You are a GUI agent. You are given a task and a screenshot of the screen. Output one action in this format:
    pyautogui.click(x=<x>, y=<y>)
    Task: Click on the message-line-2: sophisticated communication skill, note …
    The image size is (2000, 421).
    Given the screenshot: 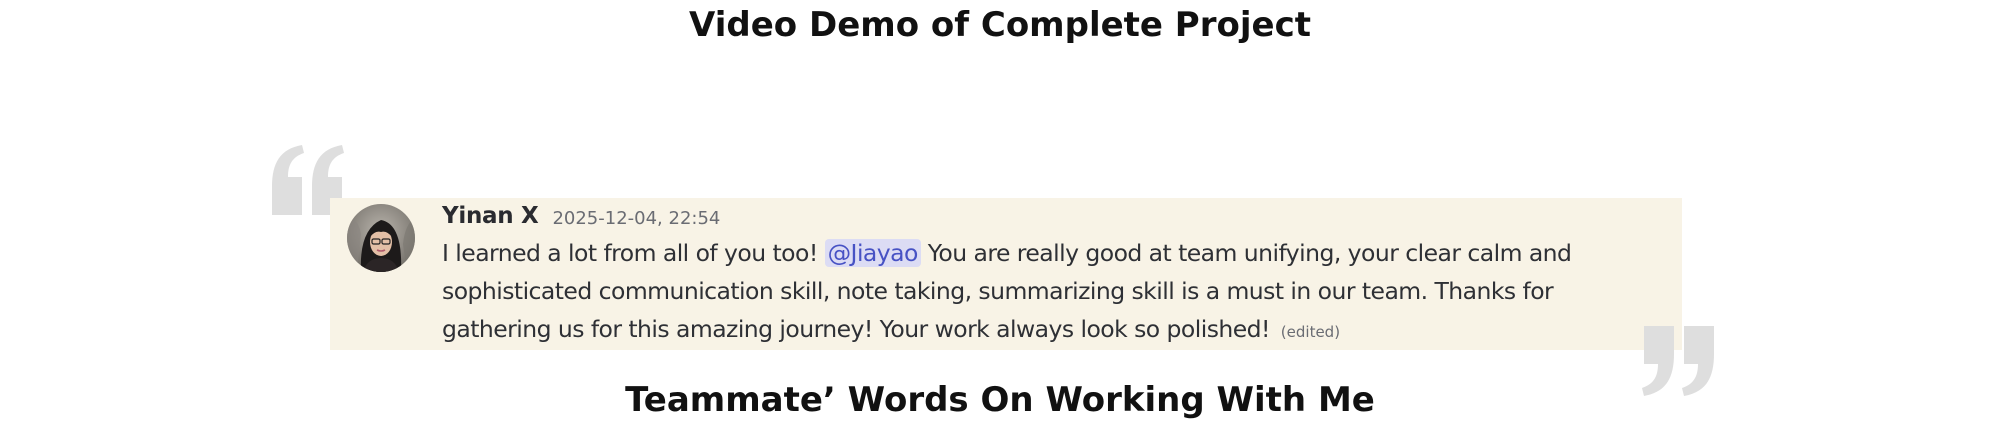 What is the action you would take?
    pyautogui.click(x=998, y=291)
    